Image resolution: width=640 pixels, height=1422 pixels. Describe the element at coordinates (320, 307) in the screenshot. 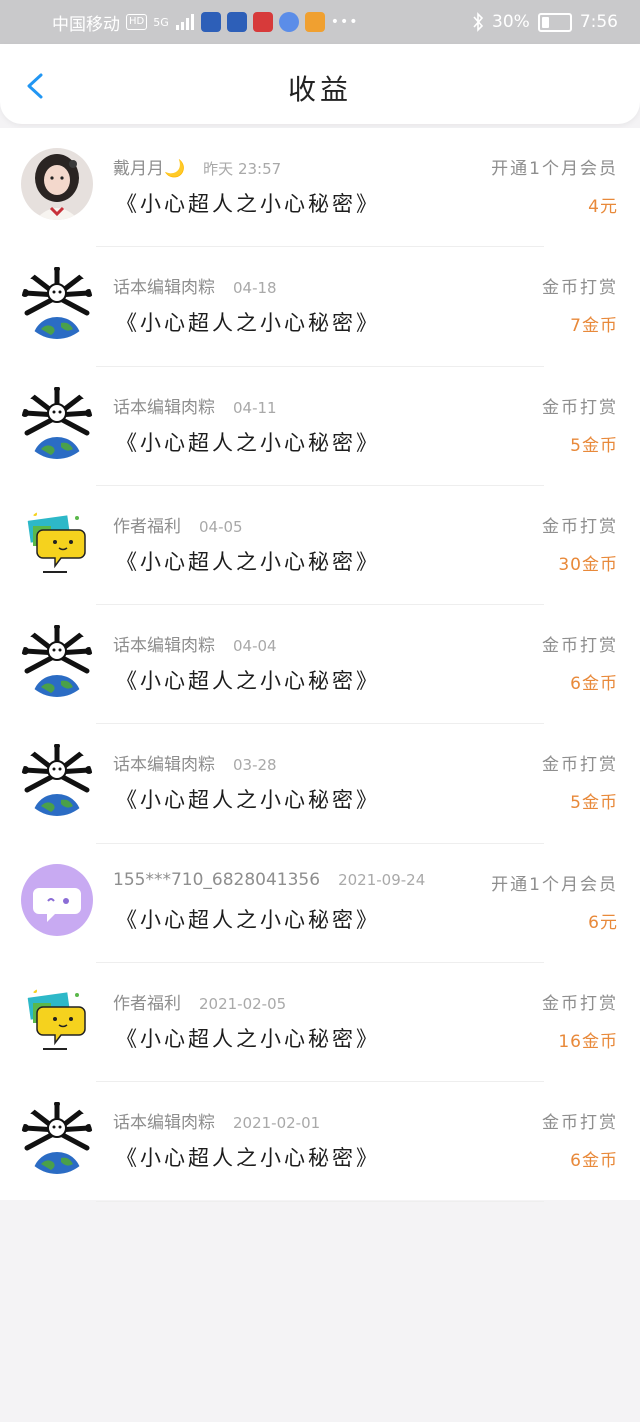

I see `list-item: 话本编辑肉粽 04-18 《小心超人之小心秘密》 金币打赏 7金币` at that location.